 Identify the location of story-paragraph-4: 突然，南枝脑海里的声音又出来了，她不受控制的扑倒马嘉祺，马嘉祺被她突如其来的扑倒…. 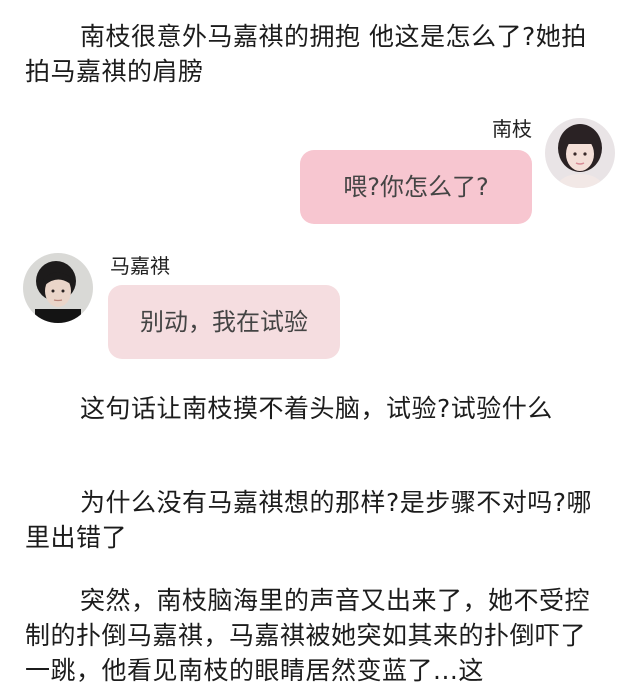
(308, 635).